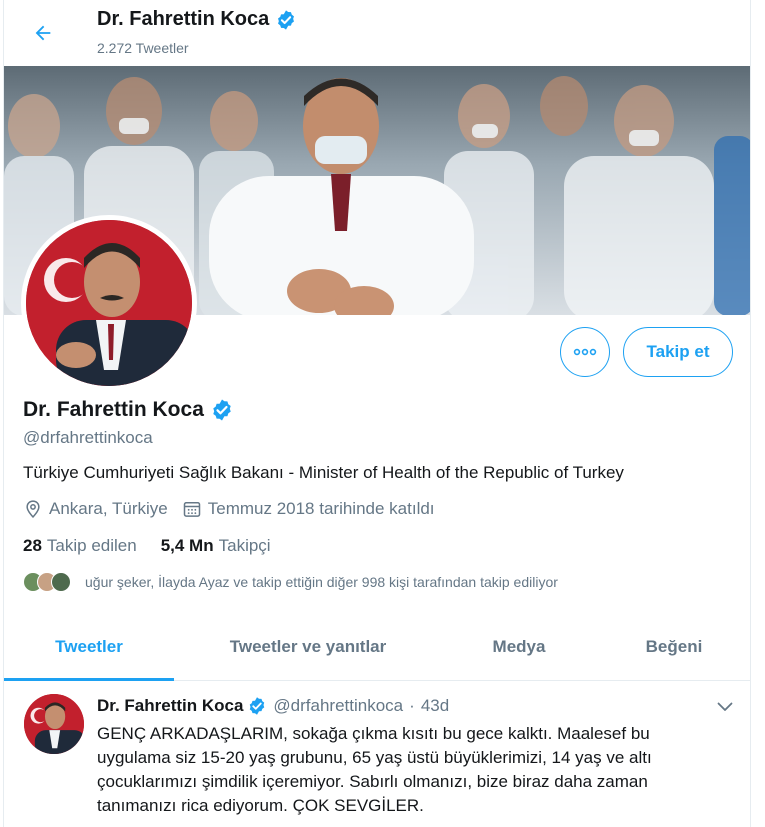 The height and width of the screenshot is (827, 765). What do you see at coordinates (678, 352) in the screenshot?
I see `follow-button: Takip et` at bounding box center [678, 352].